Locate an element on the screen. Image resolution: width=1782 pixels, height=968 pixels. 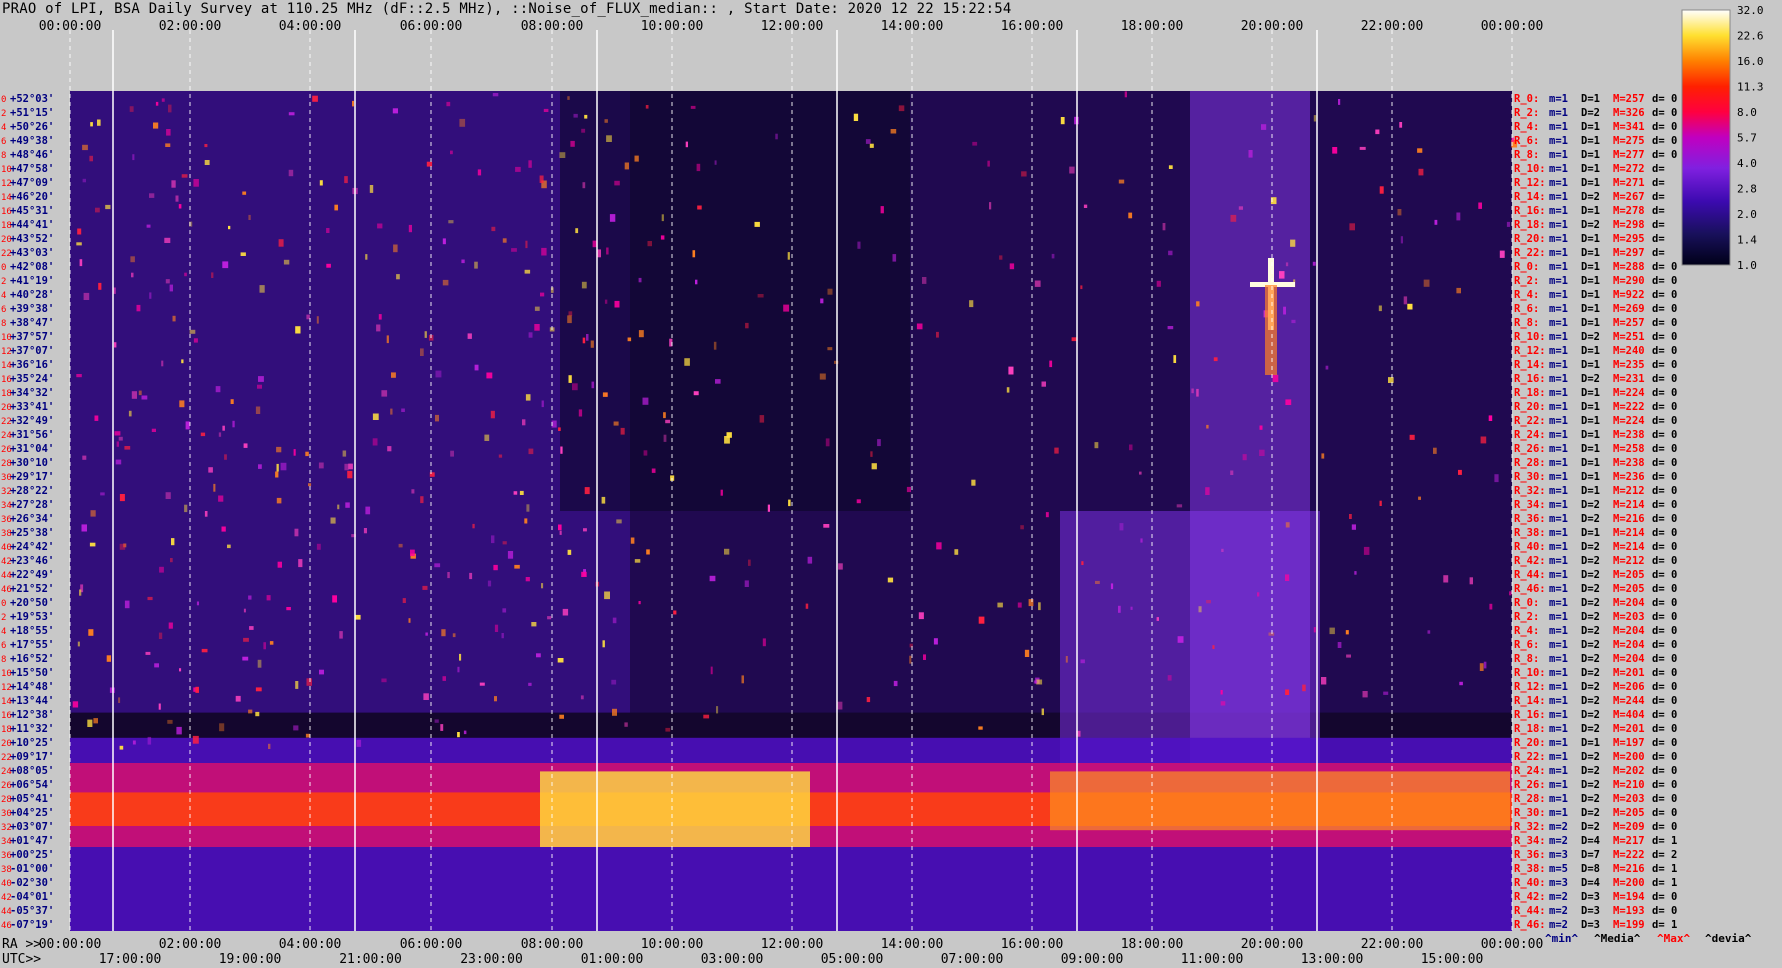
receiver-stat-row: R_20: m=1 D=1 M=295 d= is located at coordinates (1589, 239).